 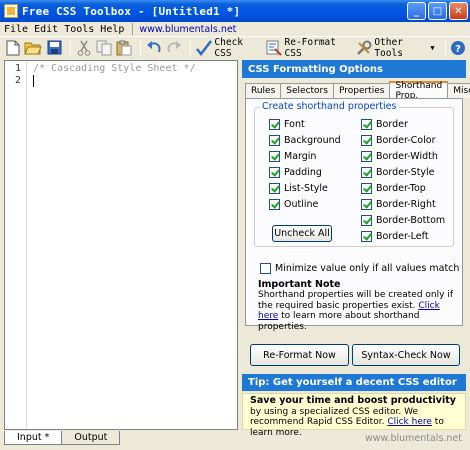 What do you see at coordinates (354, 69) in the screenshot?
I see `panel-header: CSS Formatting Options` at bounding box center [354, 69].